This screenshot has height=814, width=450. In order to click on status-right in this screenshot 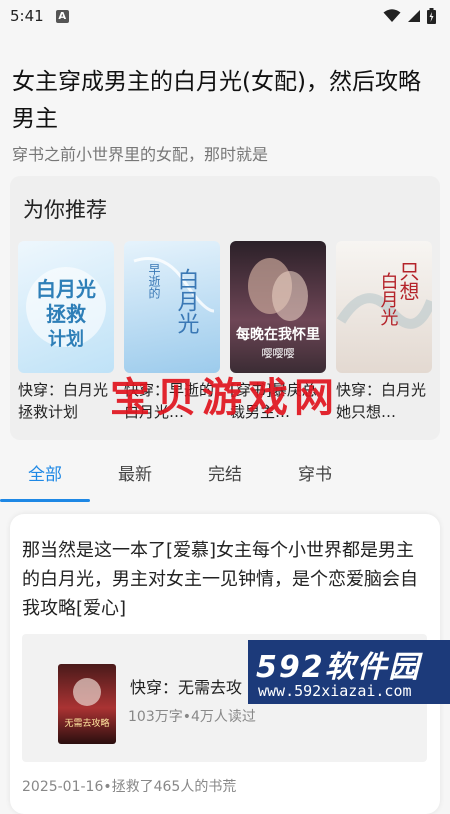, I will do `click(409, 16)`.